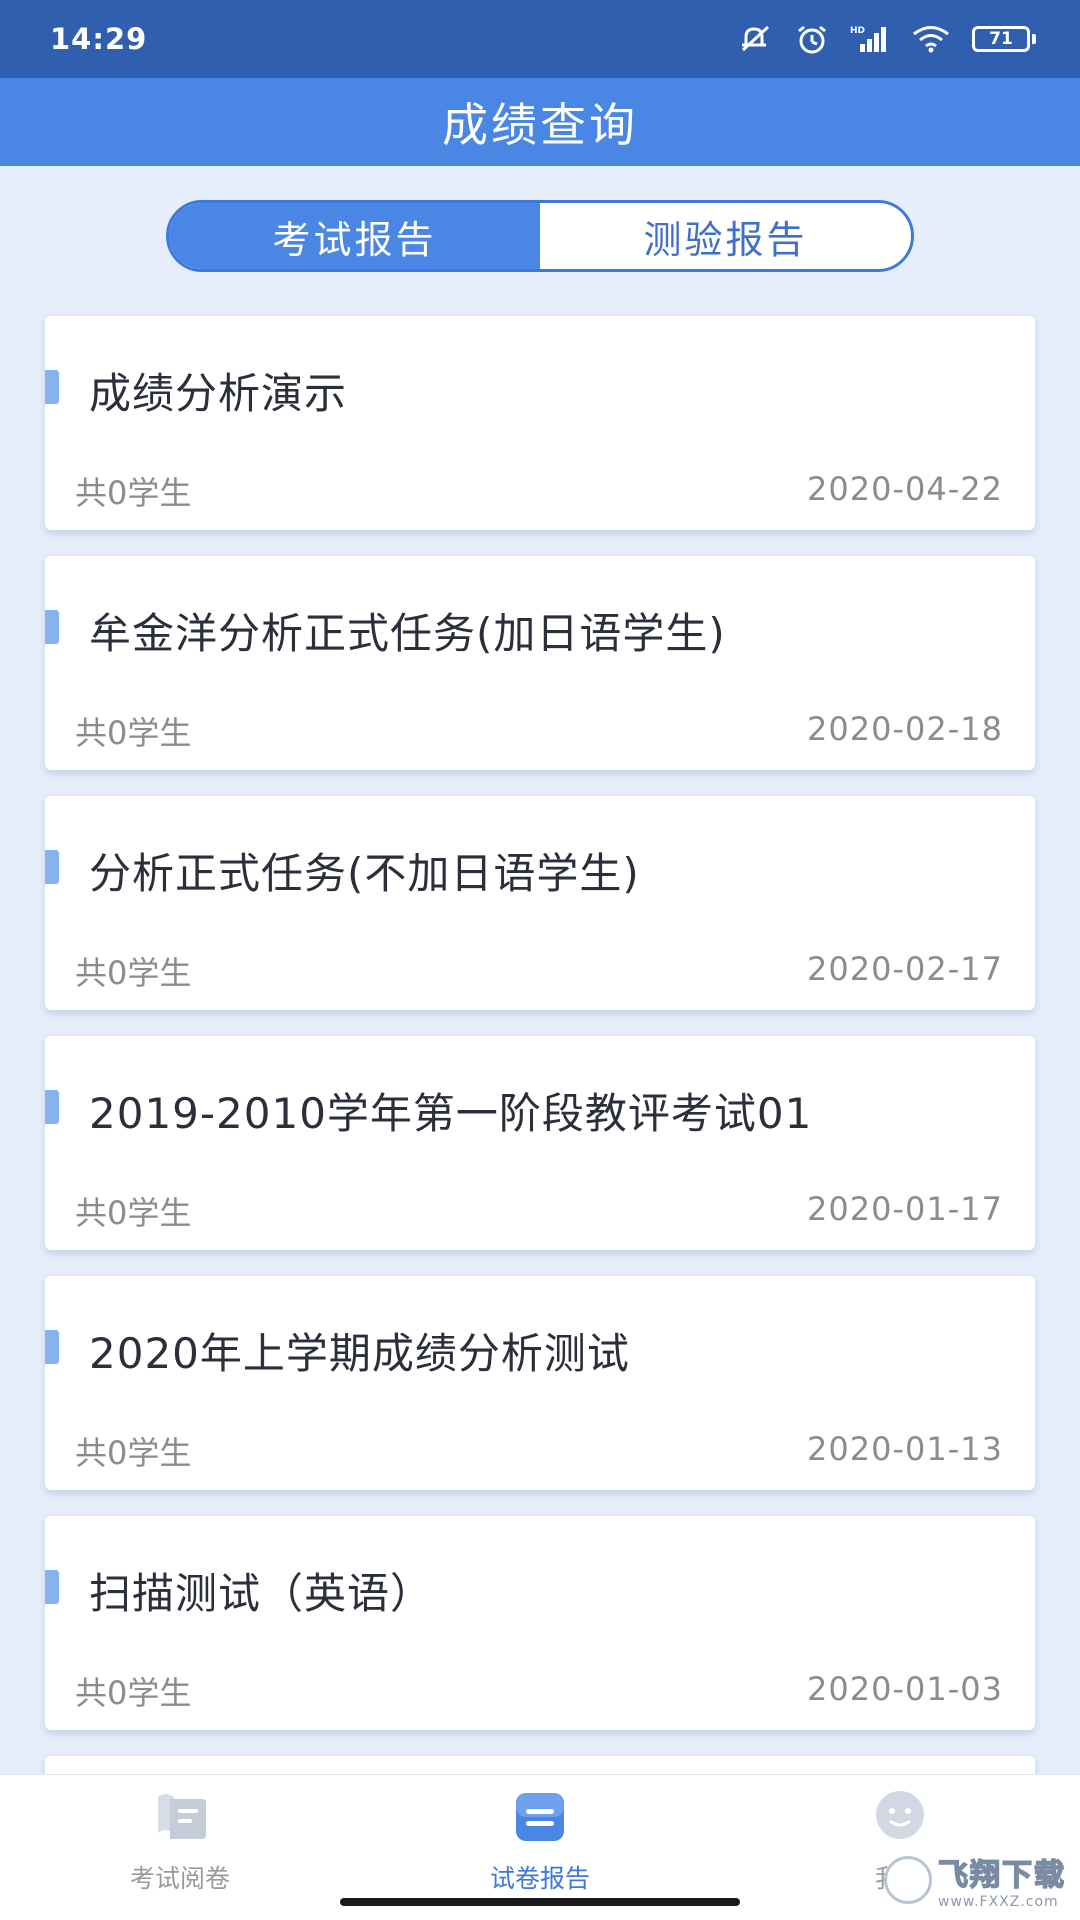  I want to click on nav-label: 试卷报告, so click(539, 1878).